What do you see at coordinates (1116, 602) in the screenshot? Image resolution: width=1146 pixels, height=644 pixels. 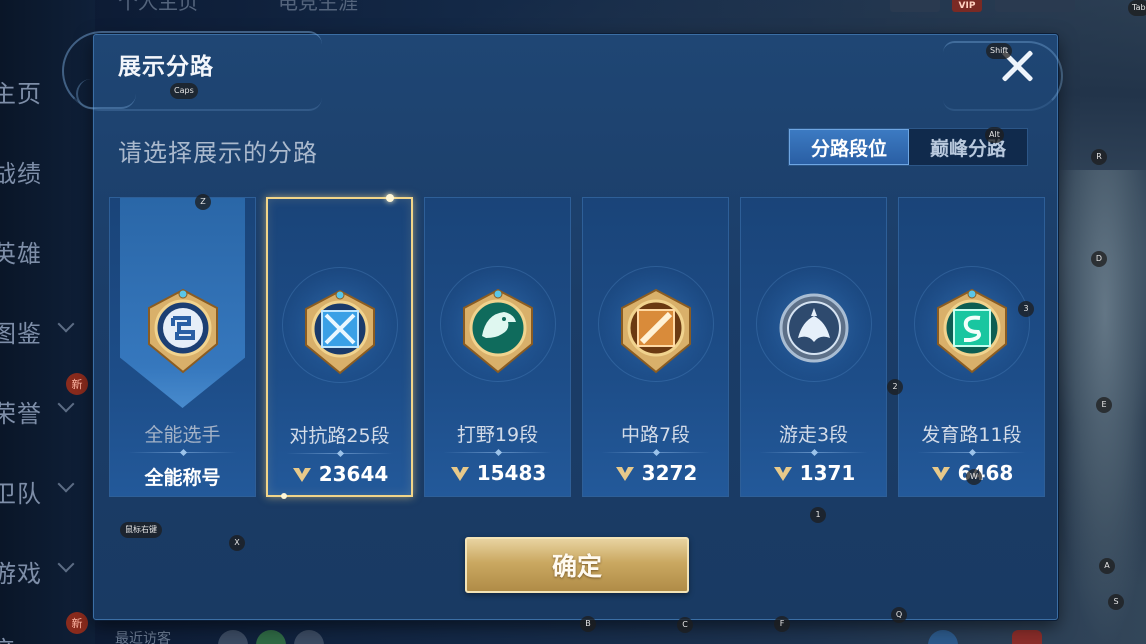 I see `key-hint: S` at bounding box center [1116, 602].